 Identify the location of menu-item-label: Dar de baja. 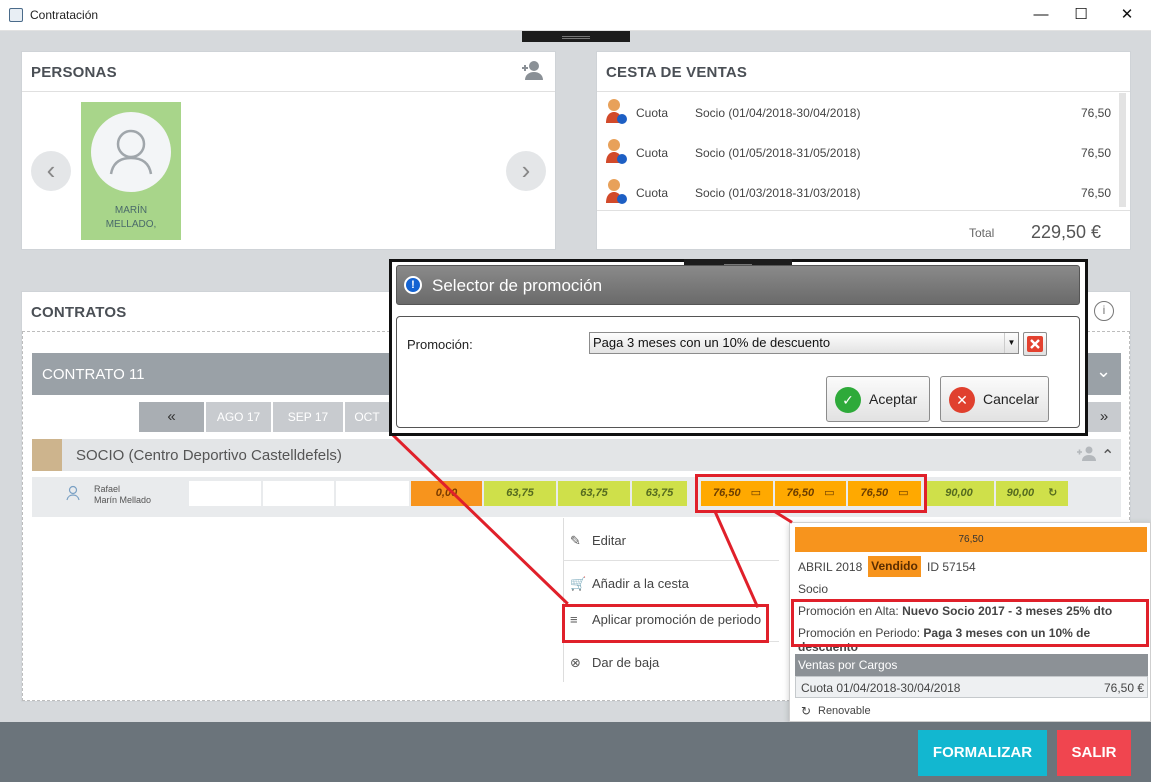
(626, 662).